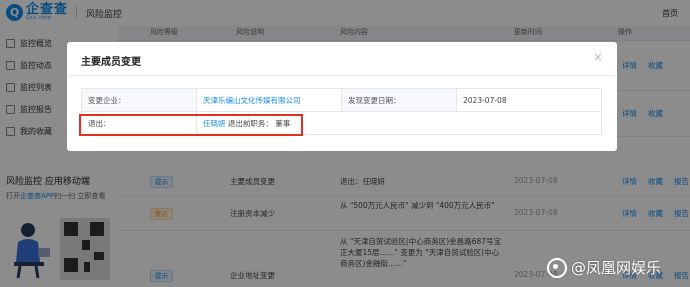 Image resolution: width=690 pixels, height=287 pixels. I want to click on date-label: 发现变更日期：, so click(399, 100).